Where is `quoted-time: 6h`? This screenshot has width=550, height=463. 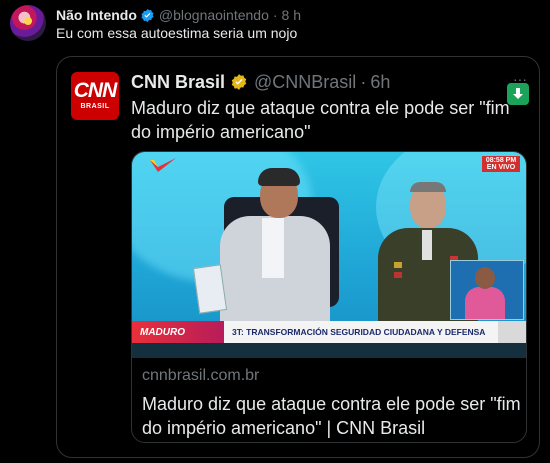
quoted-time: 6h is located at coordinates (380, 82).